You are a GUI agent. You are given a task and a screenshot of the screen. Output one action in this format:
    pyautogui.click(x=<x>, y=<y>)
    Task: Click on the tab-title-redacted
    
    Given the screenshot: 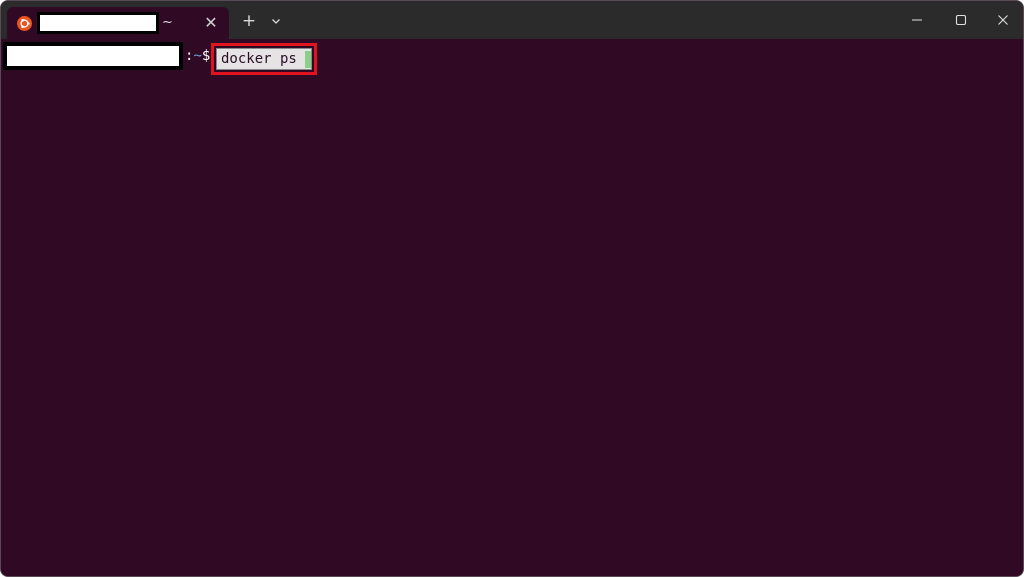 What is the action you would take?
    pyautogui.click(x=98, y=23)
    